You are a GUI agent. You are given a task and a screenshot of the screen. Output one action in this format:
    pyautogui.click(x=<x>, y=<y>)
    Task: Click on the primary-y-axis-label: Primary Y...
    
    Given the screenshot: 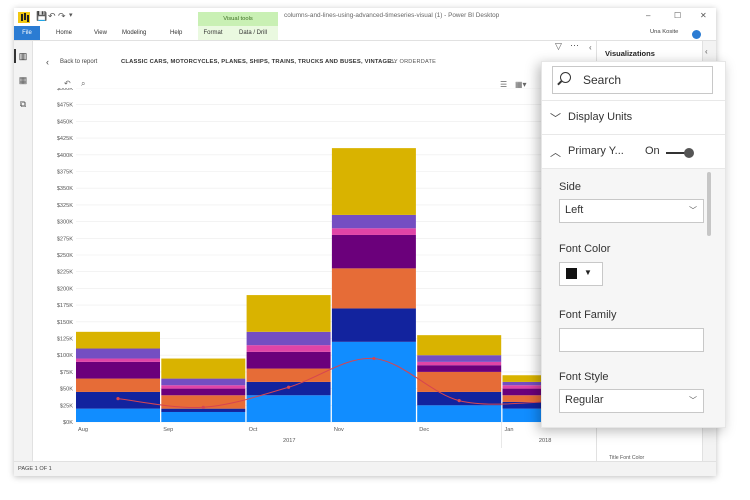 What is the action you would take?
    pyautogui.click(x=596, y=151)
    